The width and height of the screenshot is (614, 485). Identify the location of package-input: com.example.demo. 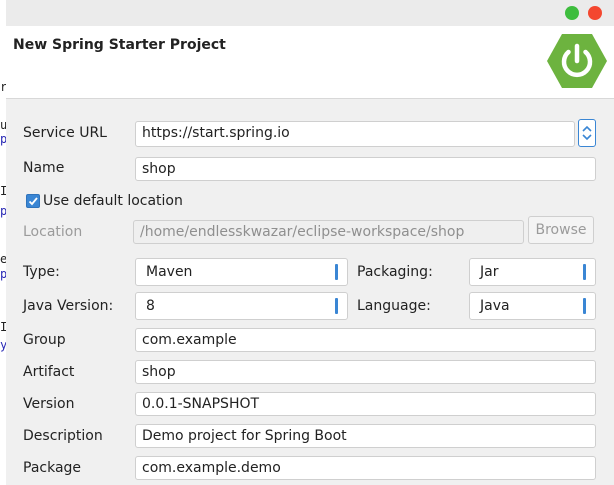
(365, 468).